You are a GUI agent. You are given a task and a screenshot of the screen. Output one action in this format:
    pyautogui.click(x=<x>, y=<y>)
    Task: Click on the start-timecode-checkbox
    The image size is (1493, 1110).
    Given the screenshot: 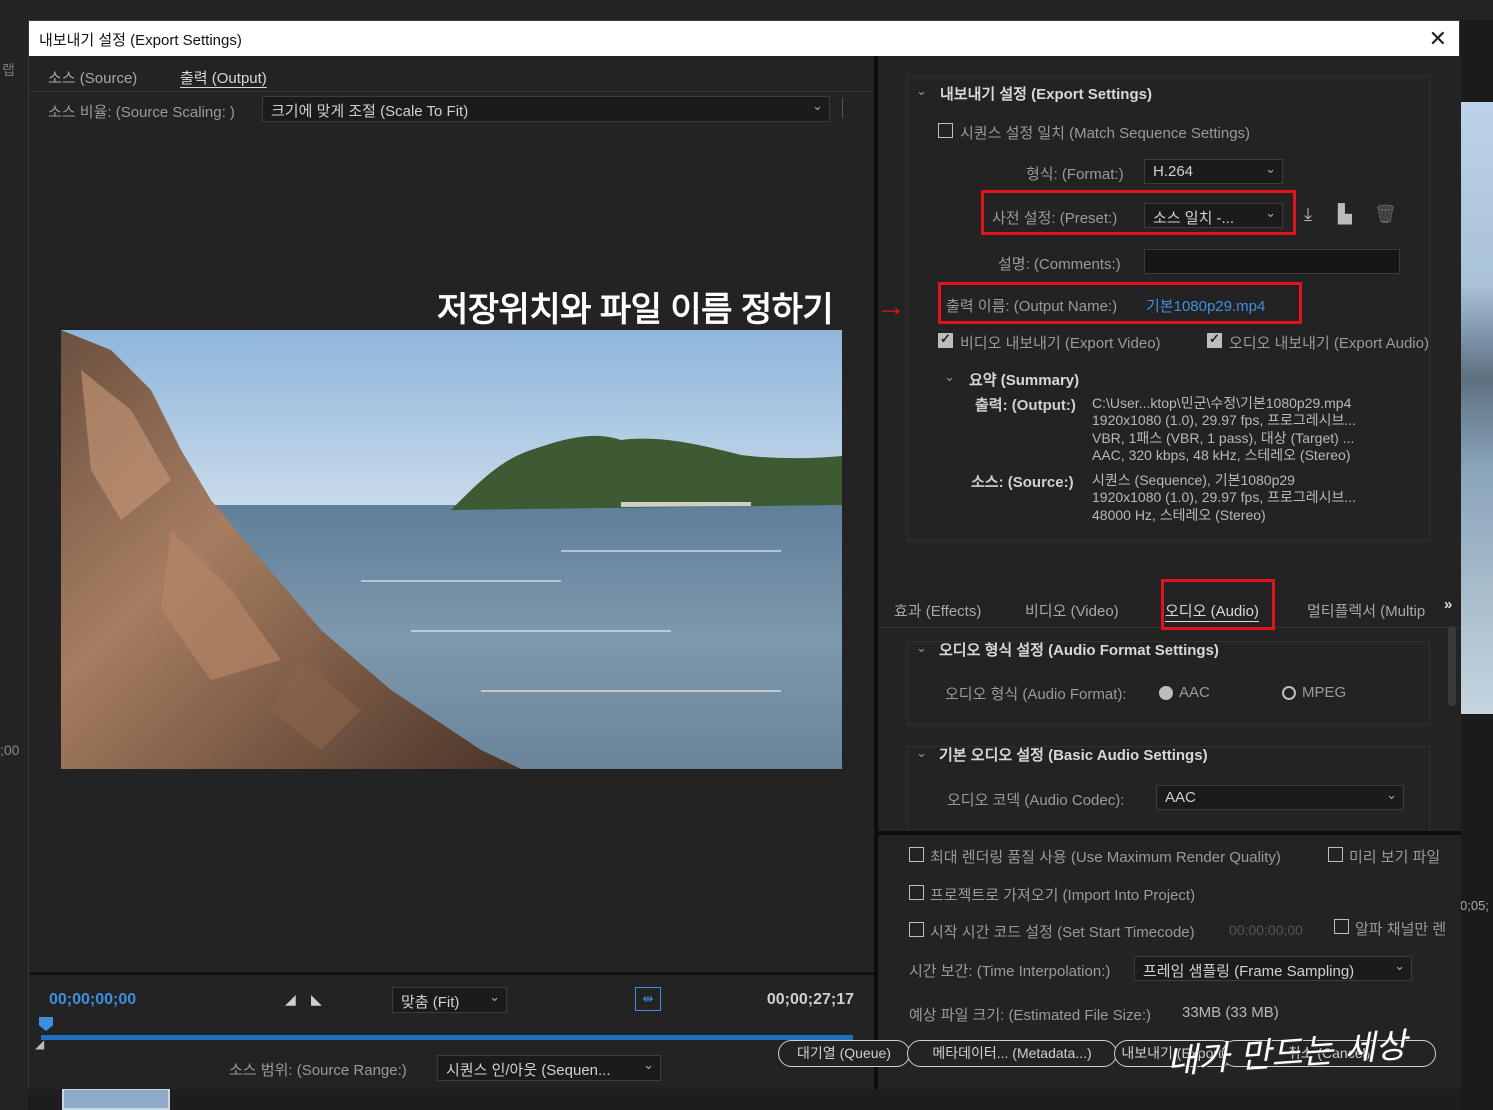 What is the action you would take?
    pyautogui.click(x=916, y=929)
    